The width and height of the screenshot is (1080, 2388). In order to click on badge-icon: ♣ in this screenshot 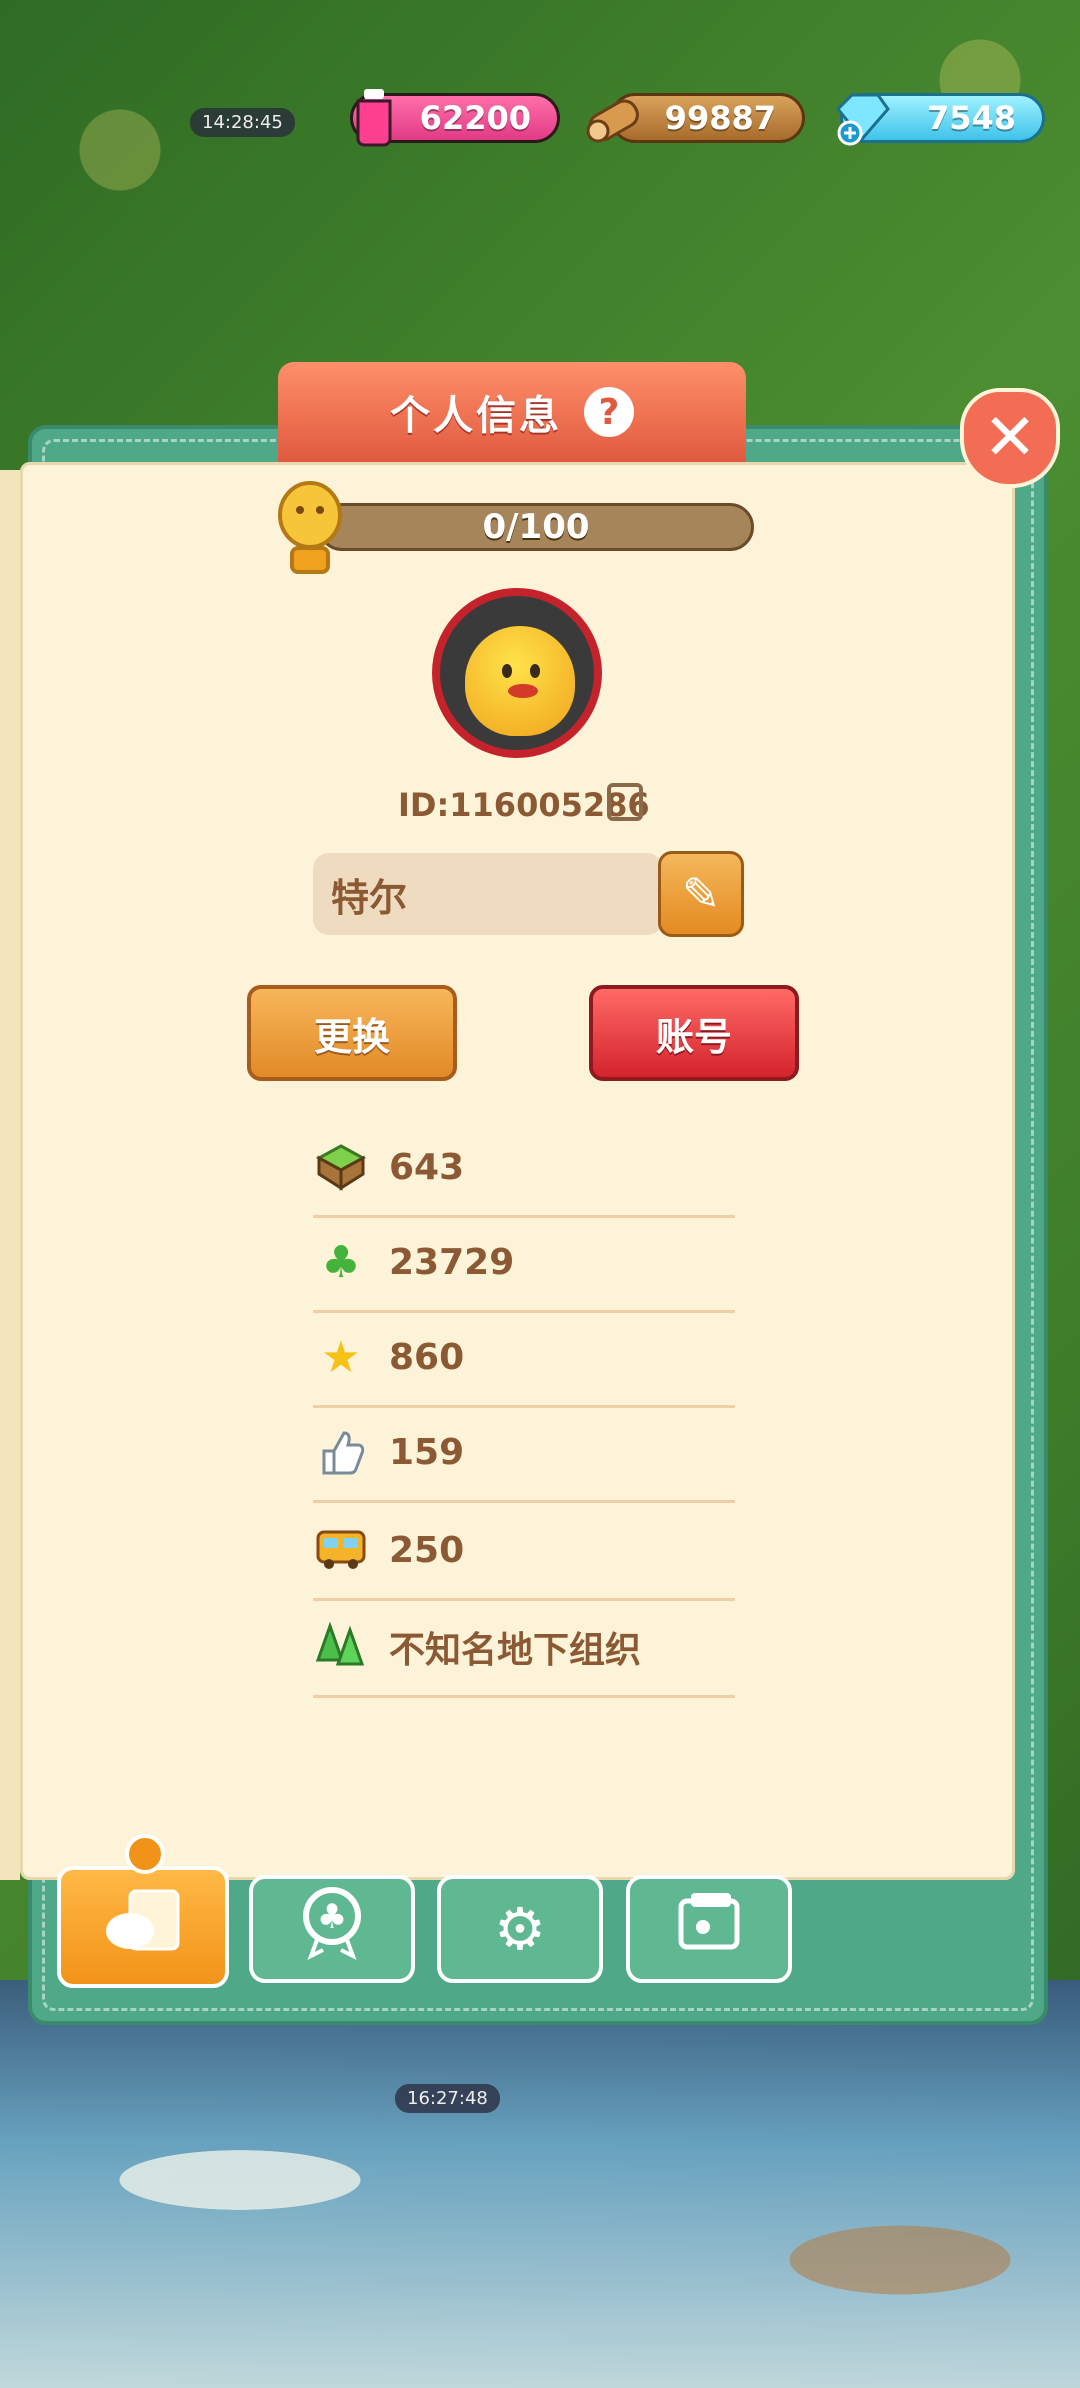, I will do `click(332, 1929)`.